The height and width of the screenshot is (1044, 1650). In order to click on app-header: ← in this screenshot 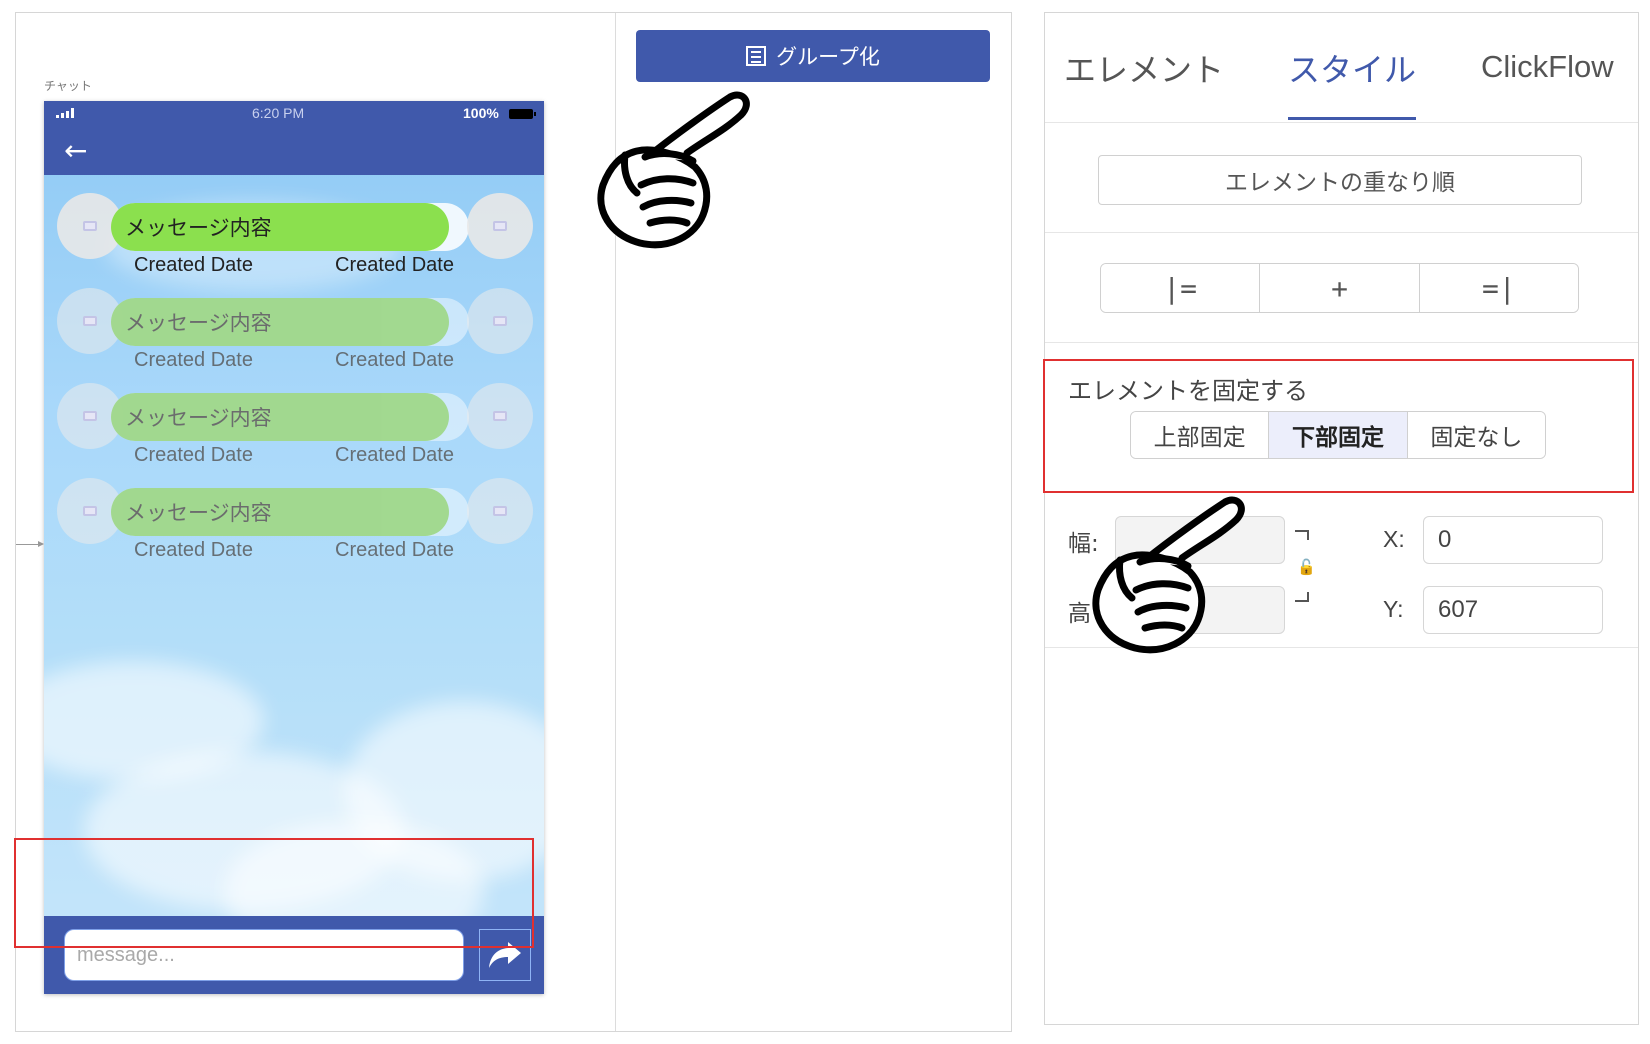, I will do `click(294, 151)`.